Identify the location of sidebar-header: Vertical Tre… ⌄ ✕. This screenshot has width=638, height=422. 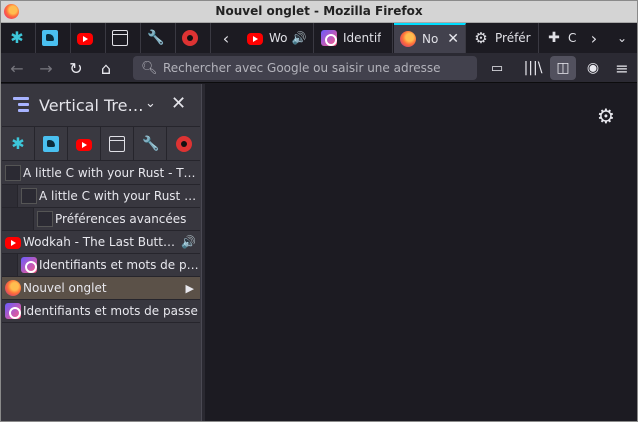
(101, 105).